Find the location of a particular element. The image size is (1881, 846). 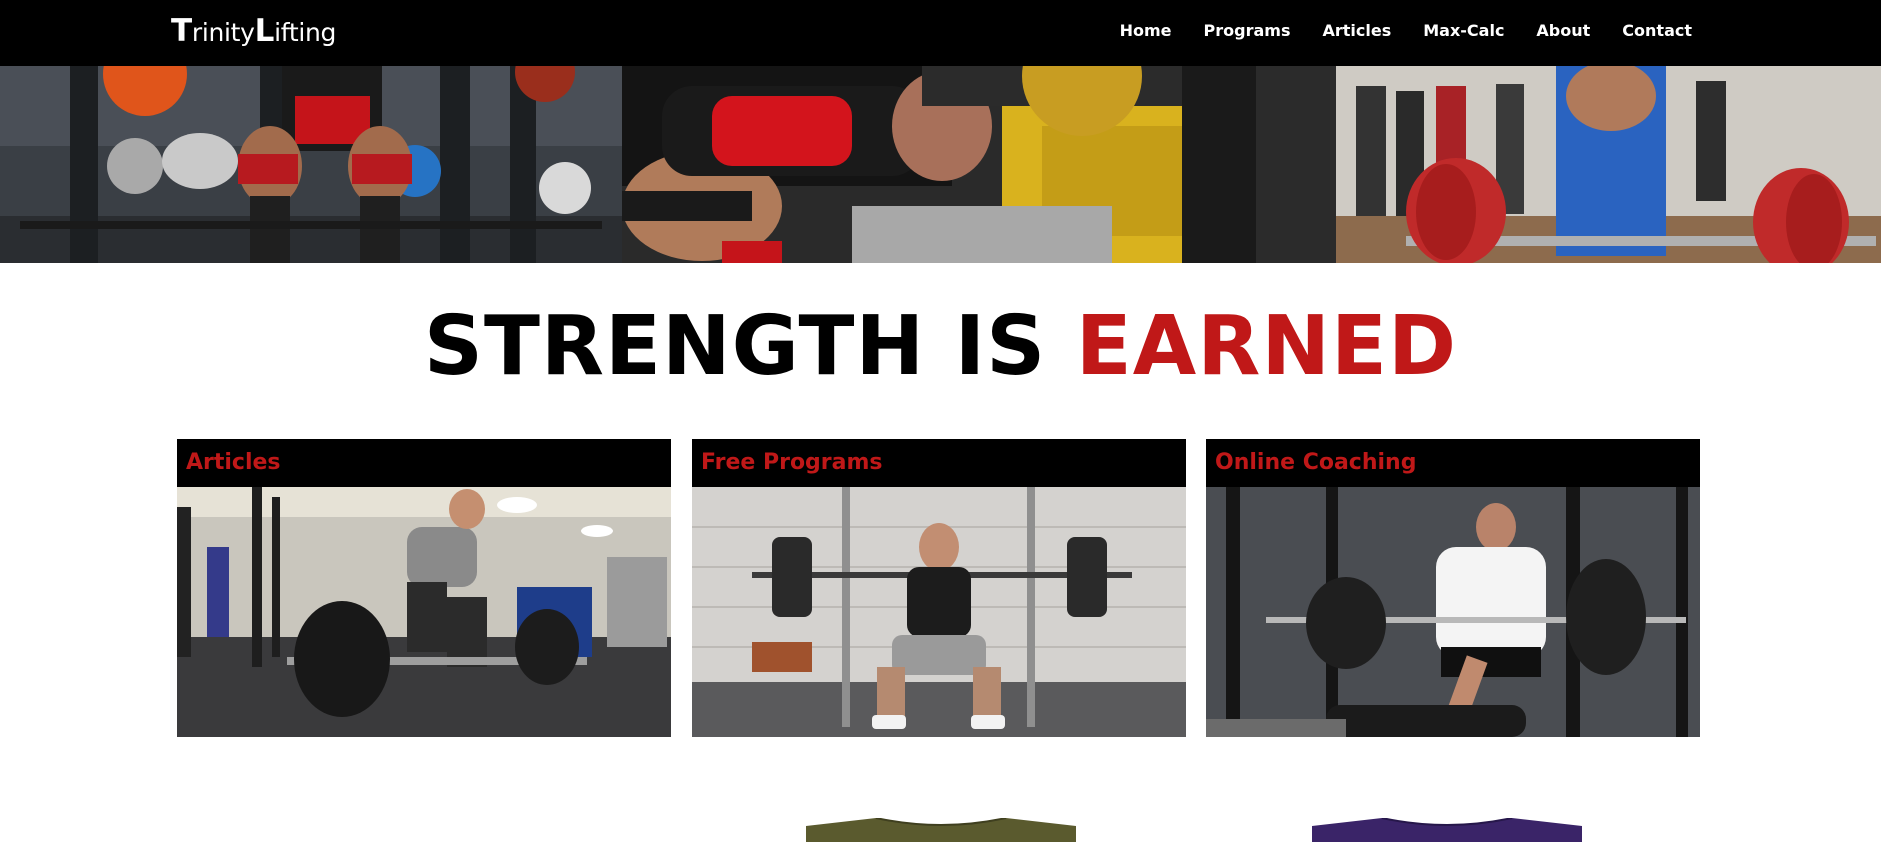

card-articles: Articles is located at coordinates (424, 588).